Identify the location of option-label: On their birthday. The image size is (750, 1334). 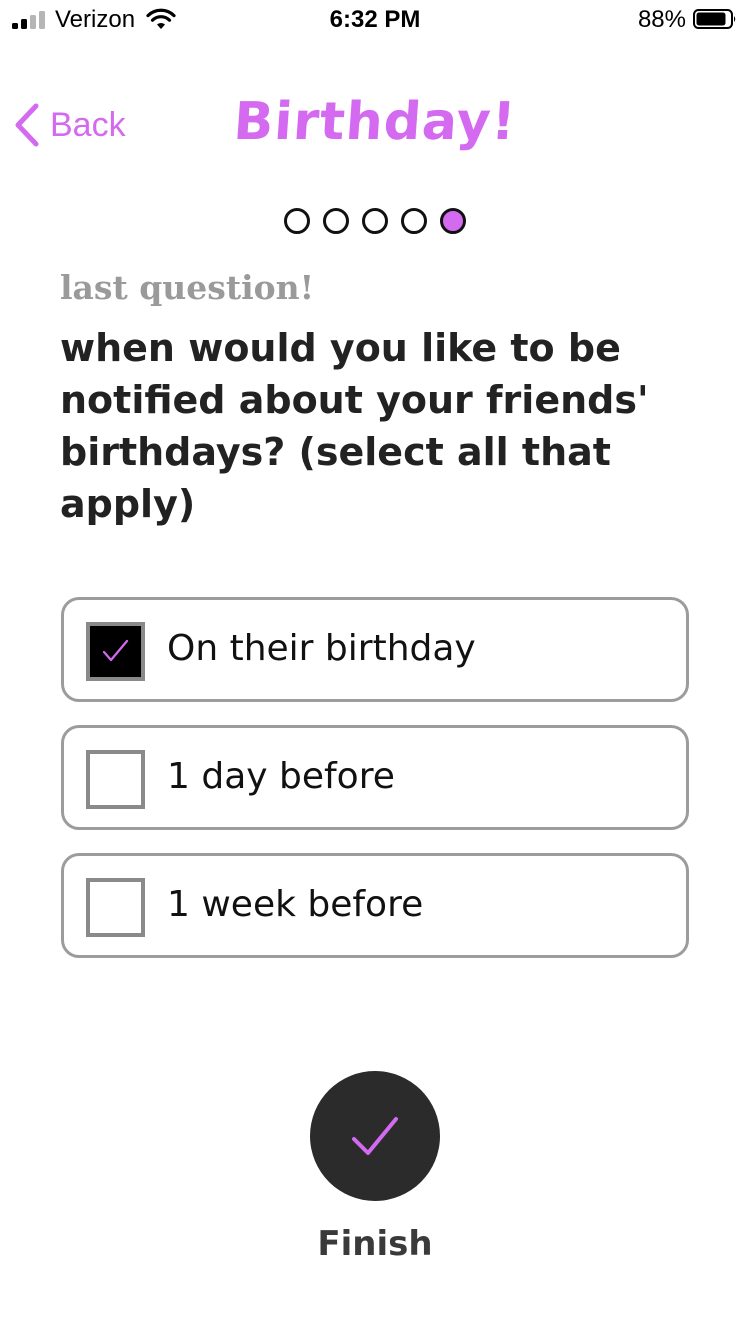
(321, 648).